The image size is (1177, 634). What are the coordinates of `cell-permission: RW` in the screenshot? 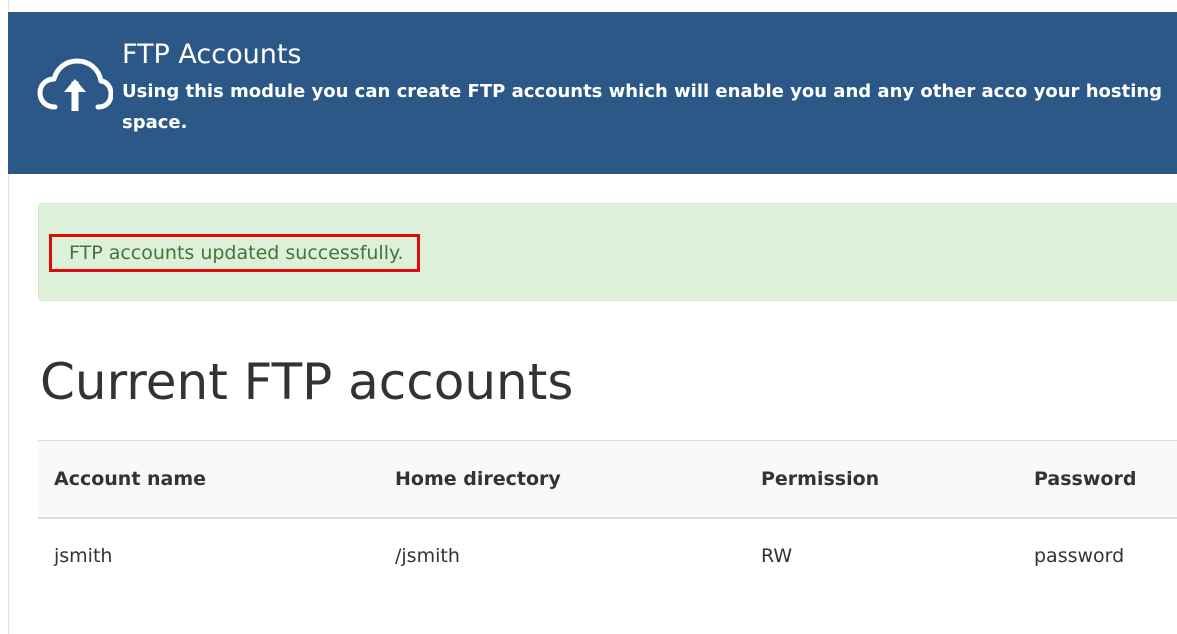 It's located at (777, 556).